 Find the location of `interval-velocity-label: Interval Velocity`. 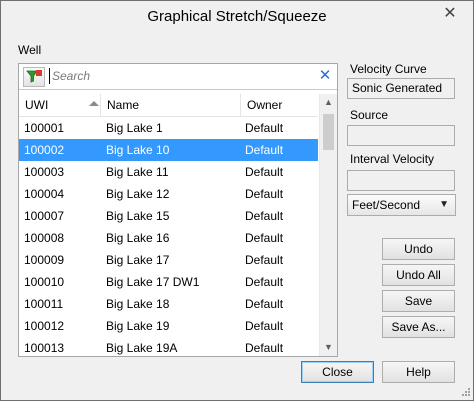

interval-velocity-label: Interval Velocity is located at coordinates (392, 159).